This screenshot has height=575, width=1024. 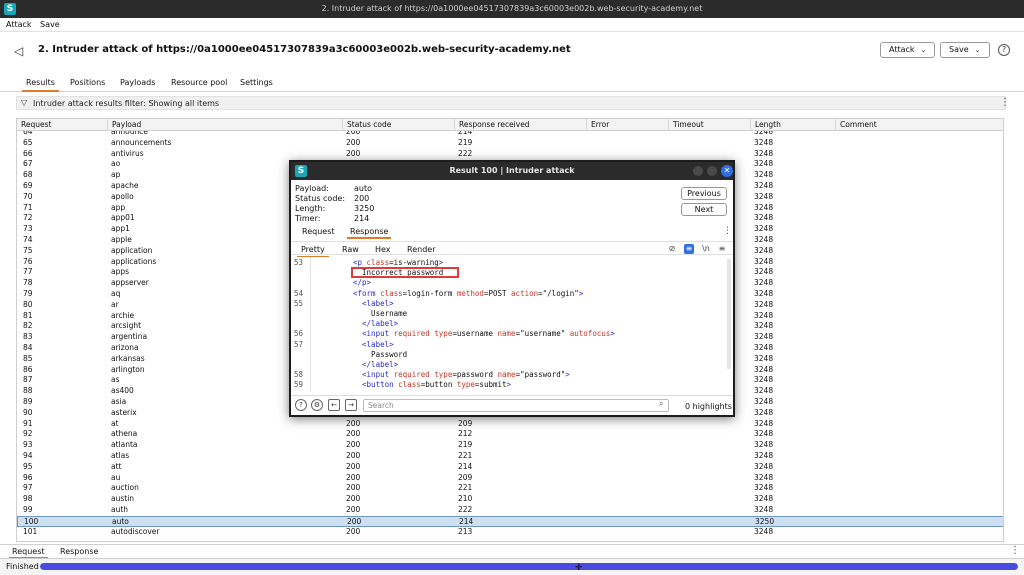 I want to click on payload-cell: asia, so click(x=119, y=401).